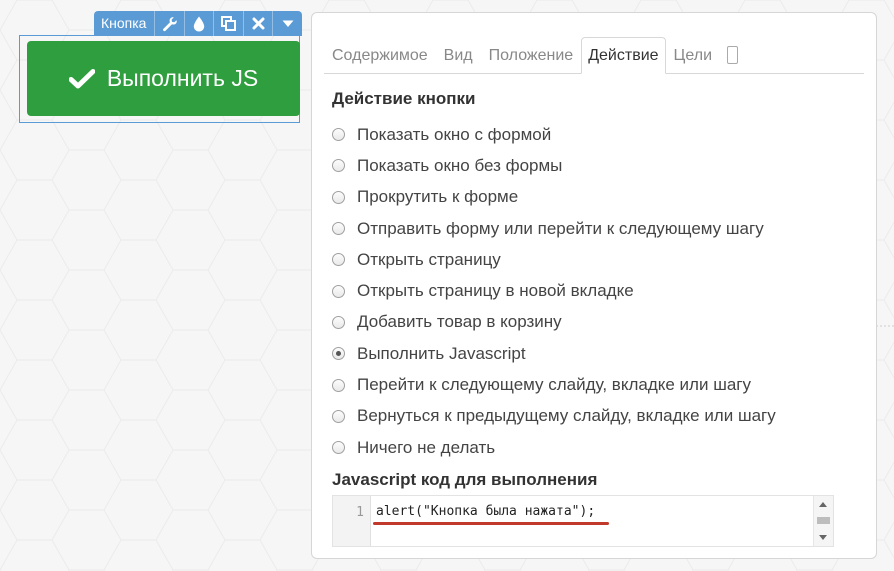 The height and width of the screenshot is (571, 894). I want to click on action-option: Показать окно с формой, so click(554, 134).